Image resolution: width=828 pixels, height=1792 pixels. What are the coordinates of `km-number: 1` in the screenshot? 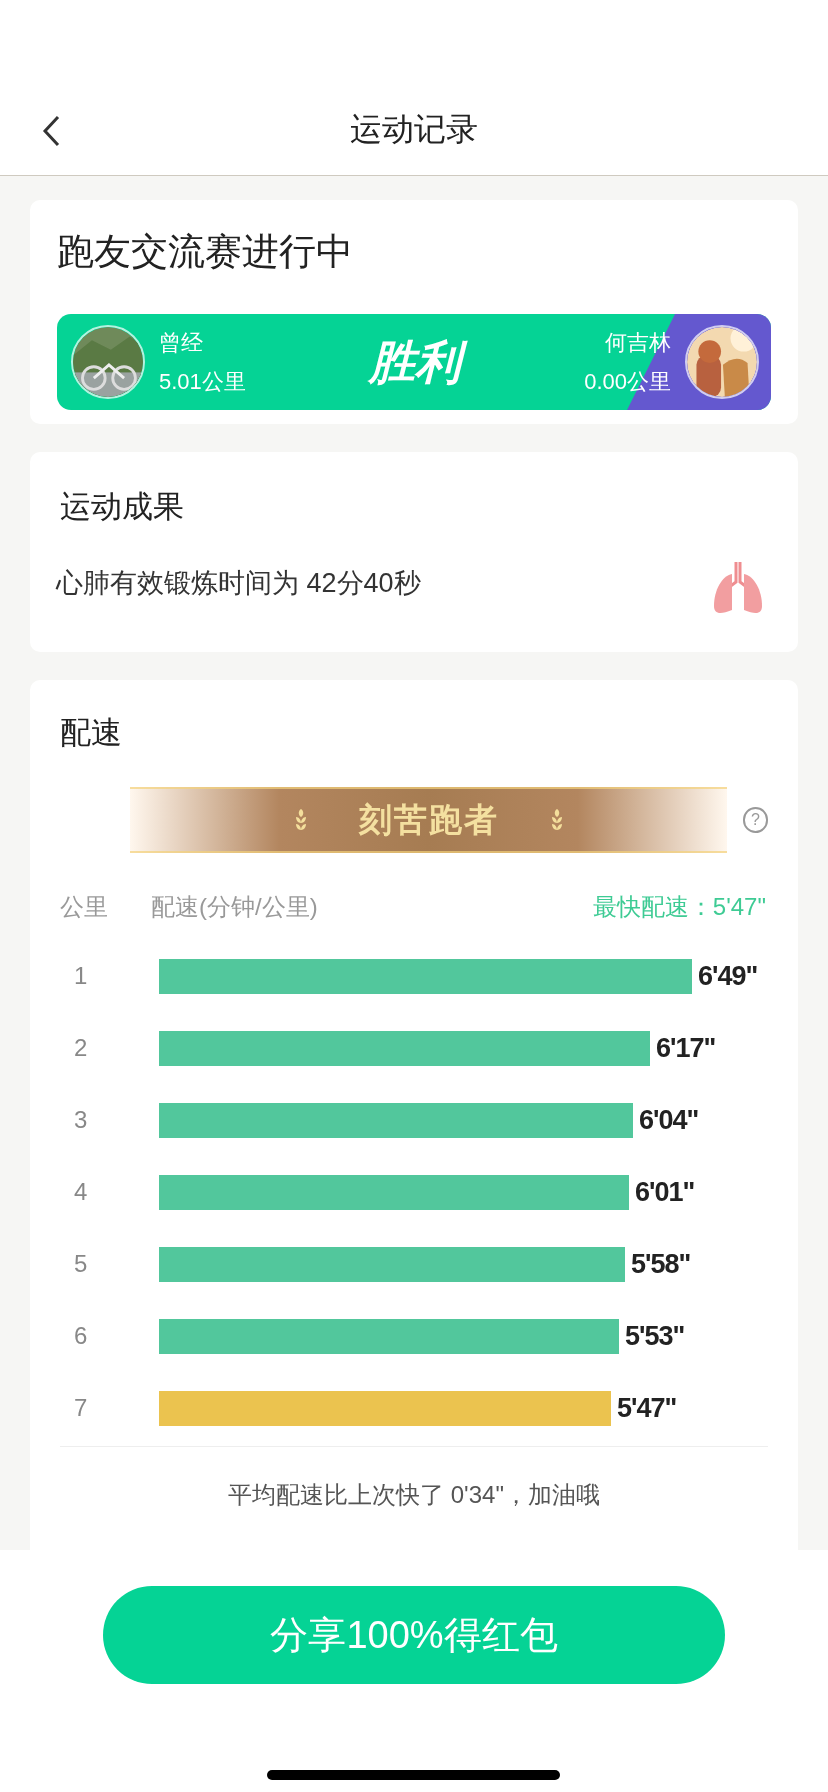 It's located at (81, 976).